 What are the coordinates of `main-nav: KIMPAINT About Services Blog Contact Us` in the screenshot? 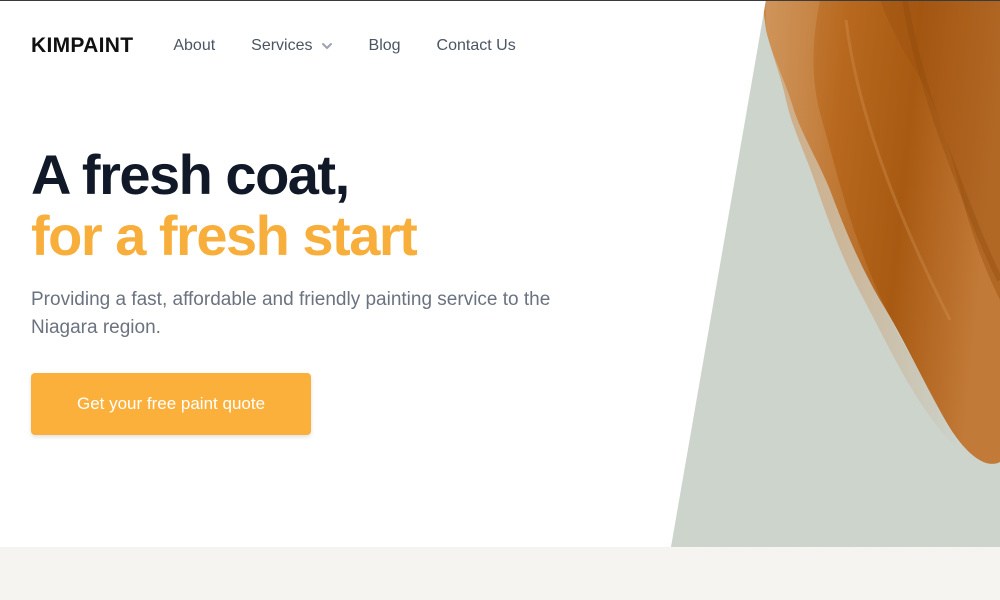 It's located at (291, 46).